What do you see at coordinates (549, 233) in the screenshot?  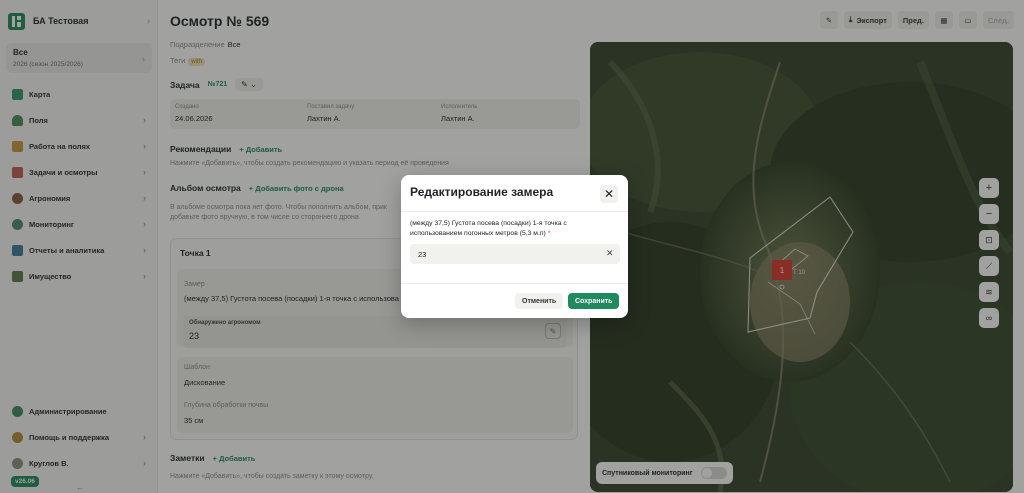 I see `required-mark: *` at bounding box center [549, 233].